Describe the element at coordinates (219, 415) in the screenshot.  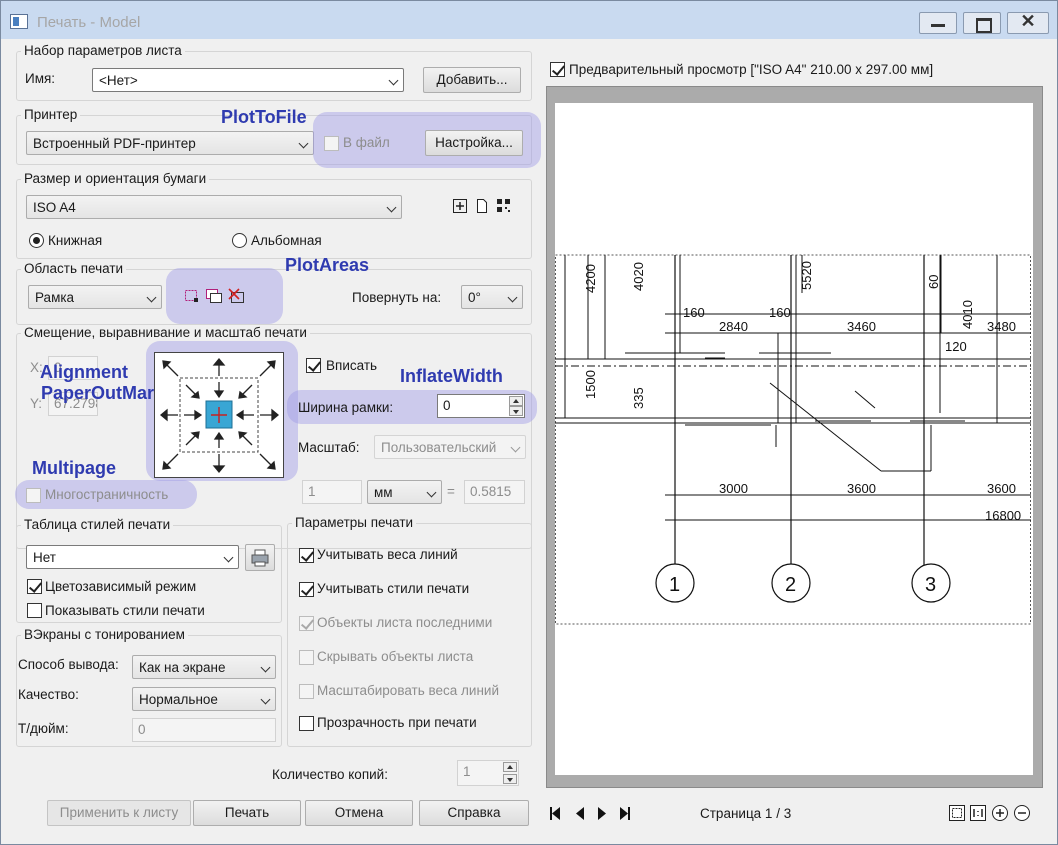
I see `alignment-control` at that location.